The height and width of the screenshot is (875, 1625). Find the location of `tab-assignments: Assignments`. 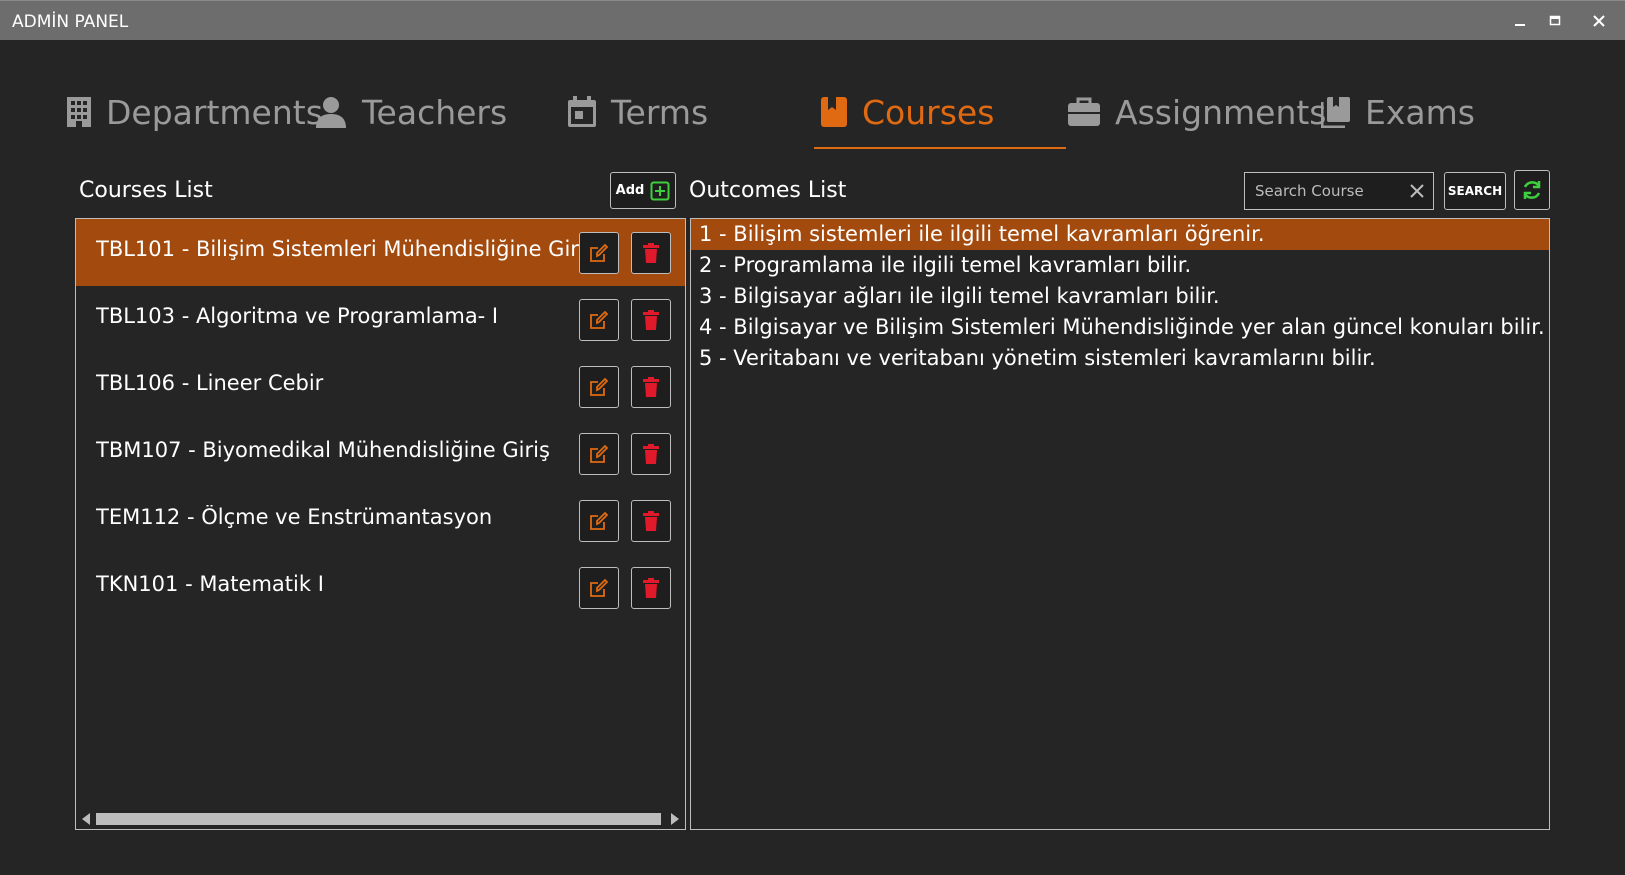

tab-assignments: Assignments is located at coordinates (1197, 112).